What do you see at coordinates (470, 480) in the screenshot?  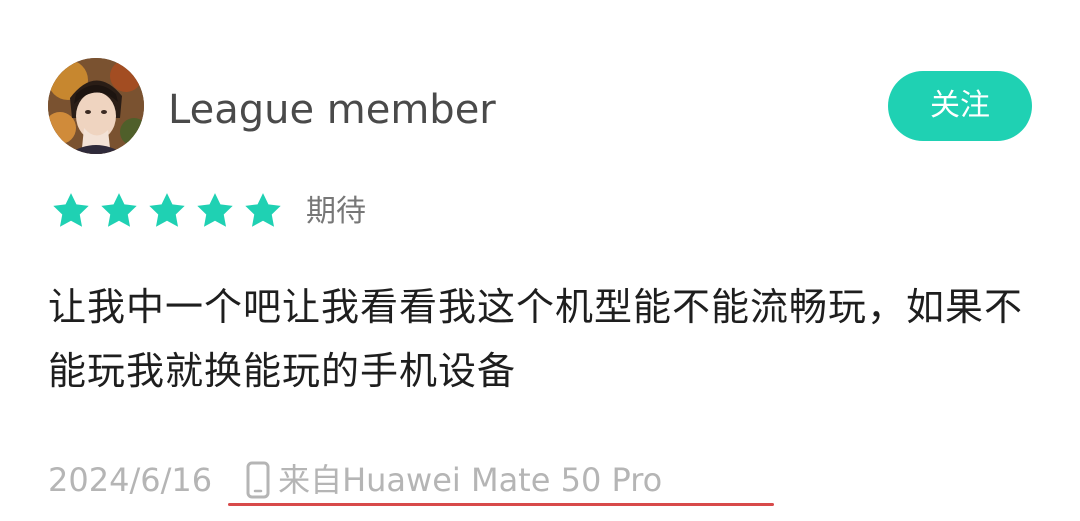 I see `device-label: 来自Huawei Mate 50 Pro` at bounding box center [470, 480].